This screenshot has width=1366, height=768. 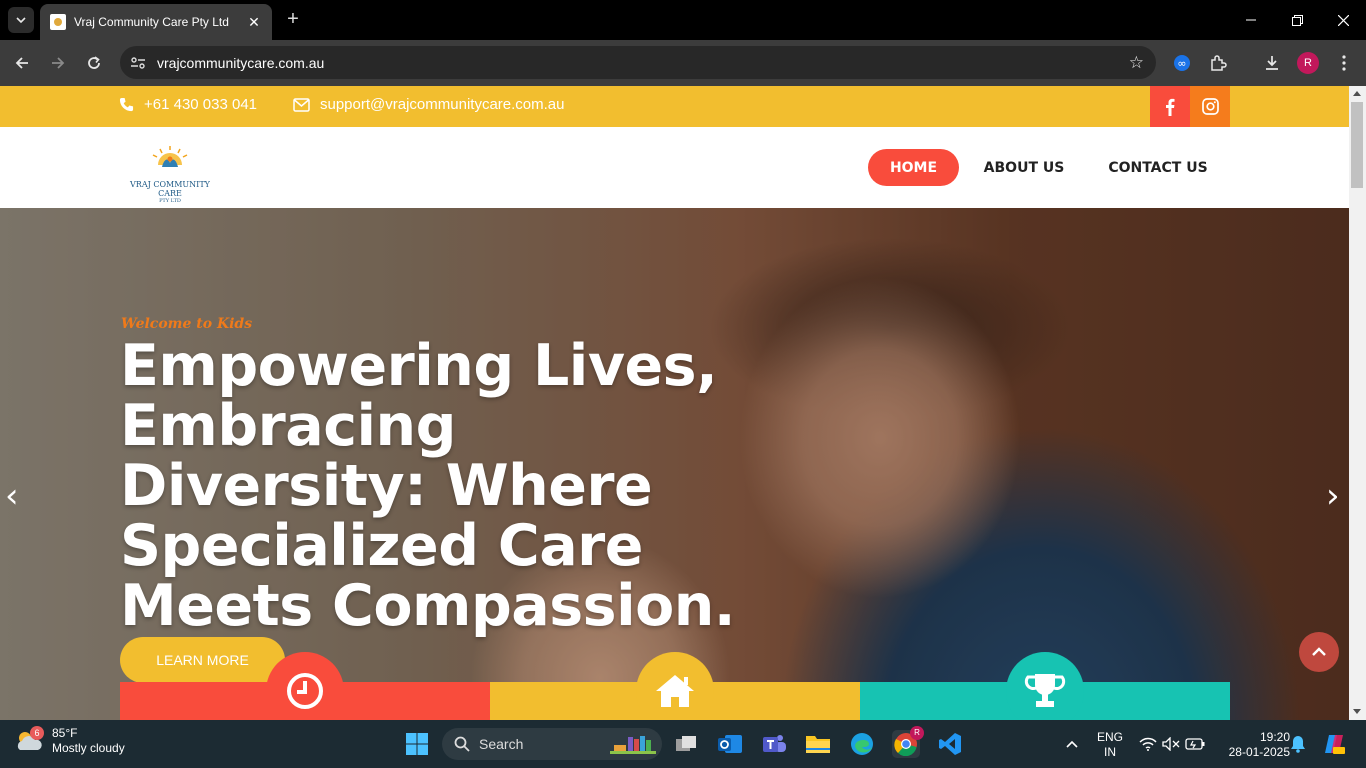 I want to click on url-text: vrajcommunitycare.com.au, so click(x=241, y=63).